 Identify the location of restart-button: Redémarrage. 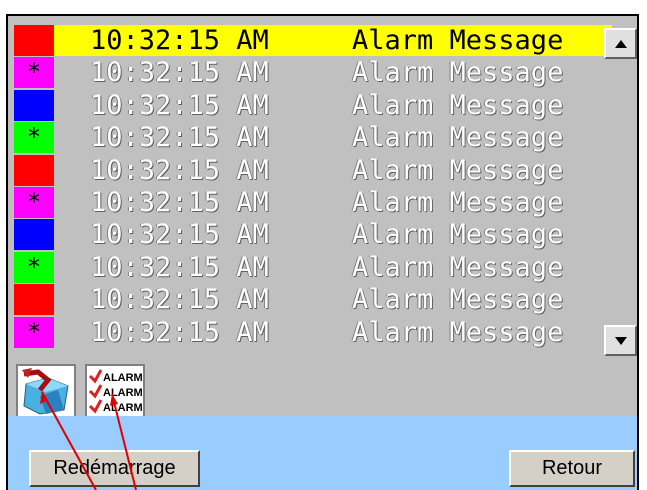
(114, 468).